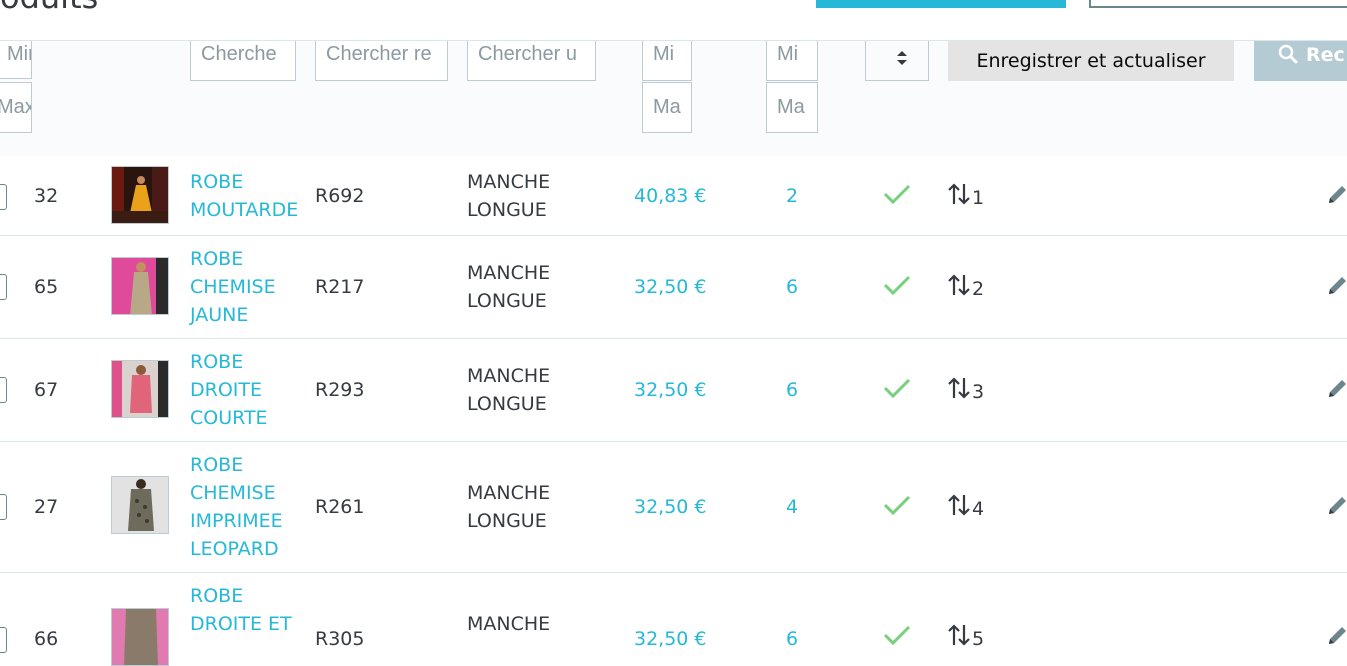 The height and width of the screenshot is (666, 1347). I want to click on product-id: 67, so click(46, 390).